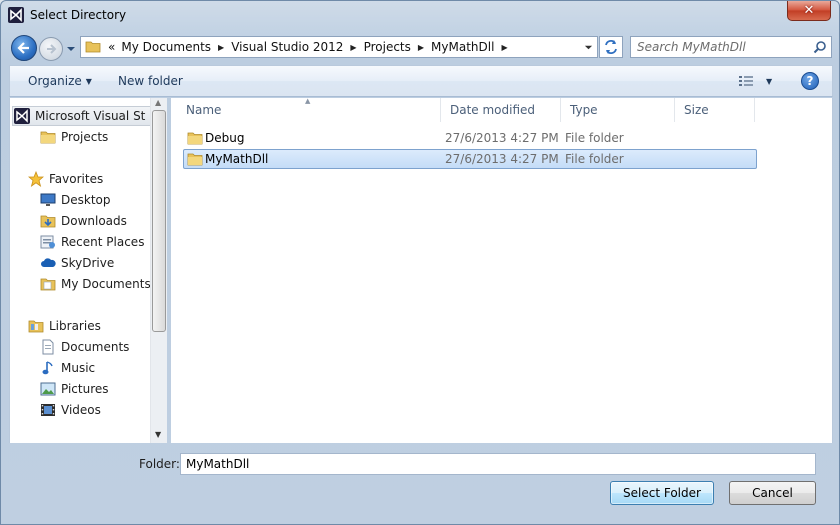  Describe the element at coordinates (755, 81) in the screenshot. I see `change-view-button: ▼` at that location.